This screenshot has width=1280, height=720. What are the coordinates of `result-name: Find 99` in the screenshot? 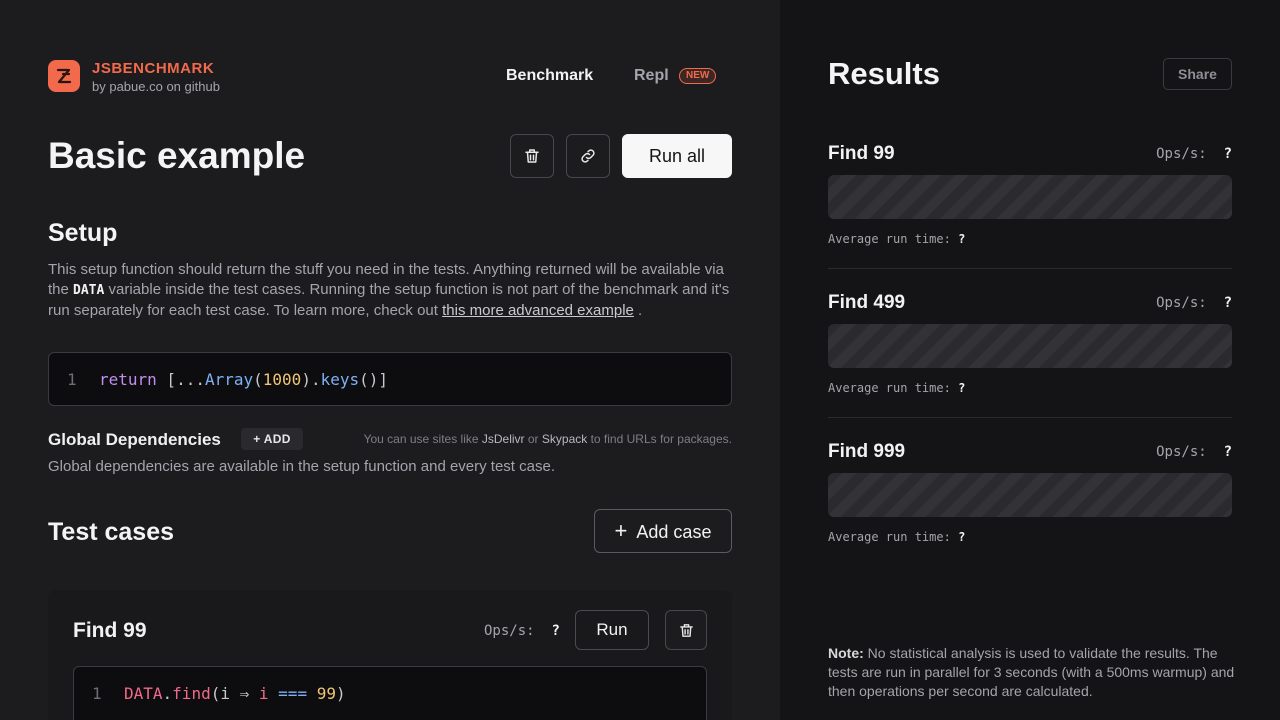 It's located at (861, 153).